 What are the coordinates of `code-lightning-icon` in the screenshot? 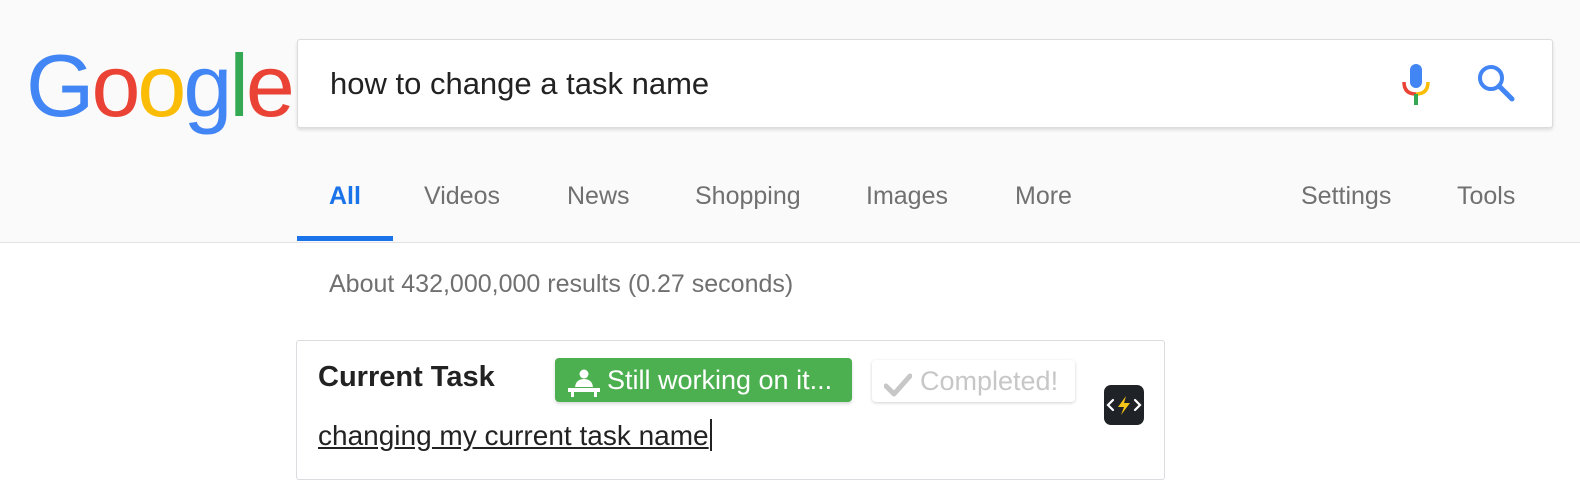 It's located at (1124, 405).